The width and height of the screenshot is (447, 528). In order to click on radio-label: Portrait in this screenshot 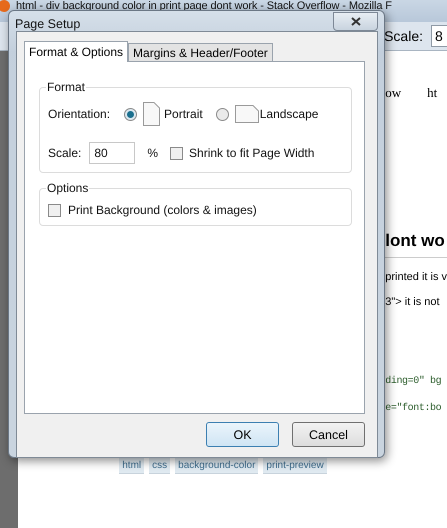, I will do `click(183, 114)`.